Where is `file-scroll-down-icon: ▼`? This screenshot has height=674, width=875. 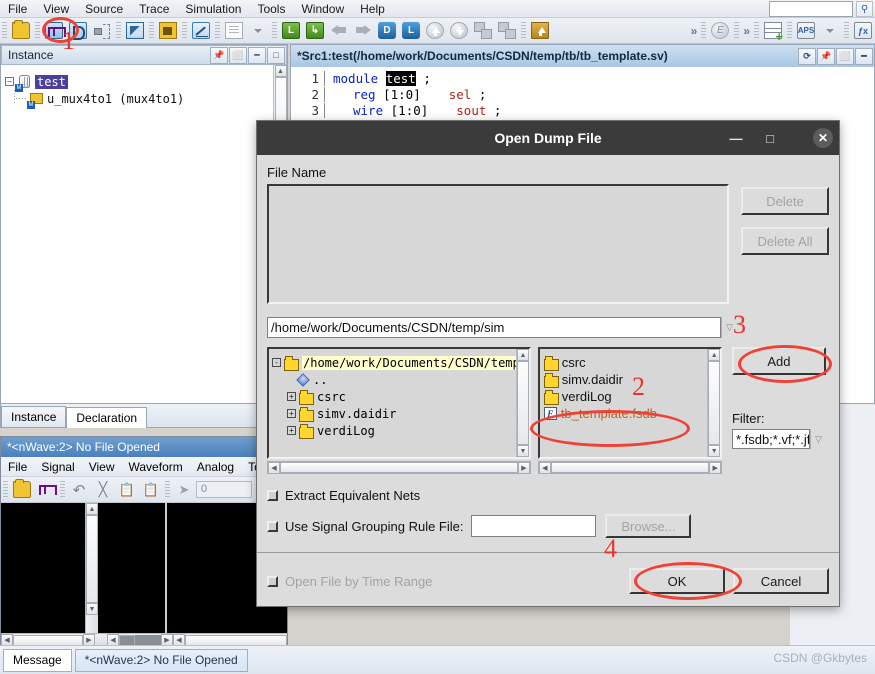
file-scroll-down-icon: ▼ is located at coordinates (714, 451).